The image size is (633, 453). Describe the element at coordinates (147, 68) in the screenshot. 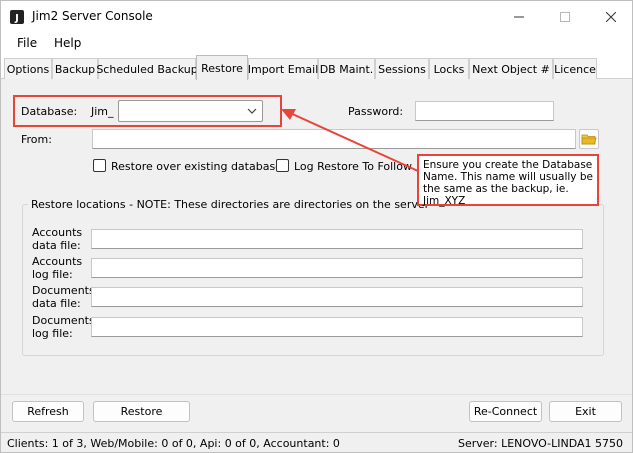

I see `tab-scheduled-backup: Scheduled Backup` at that location.